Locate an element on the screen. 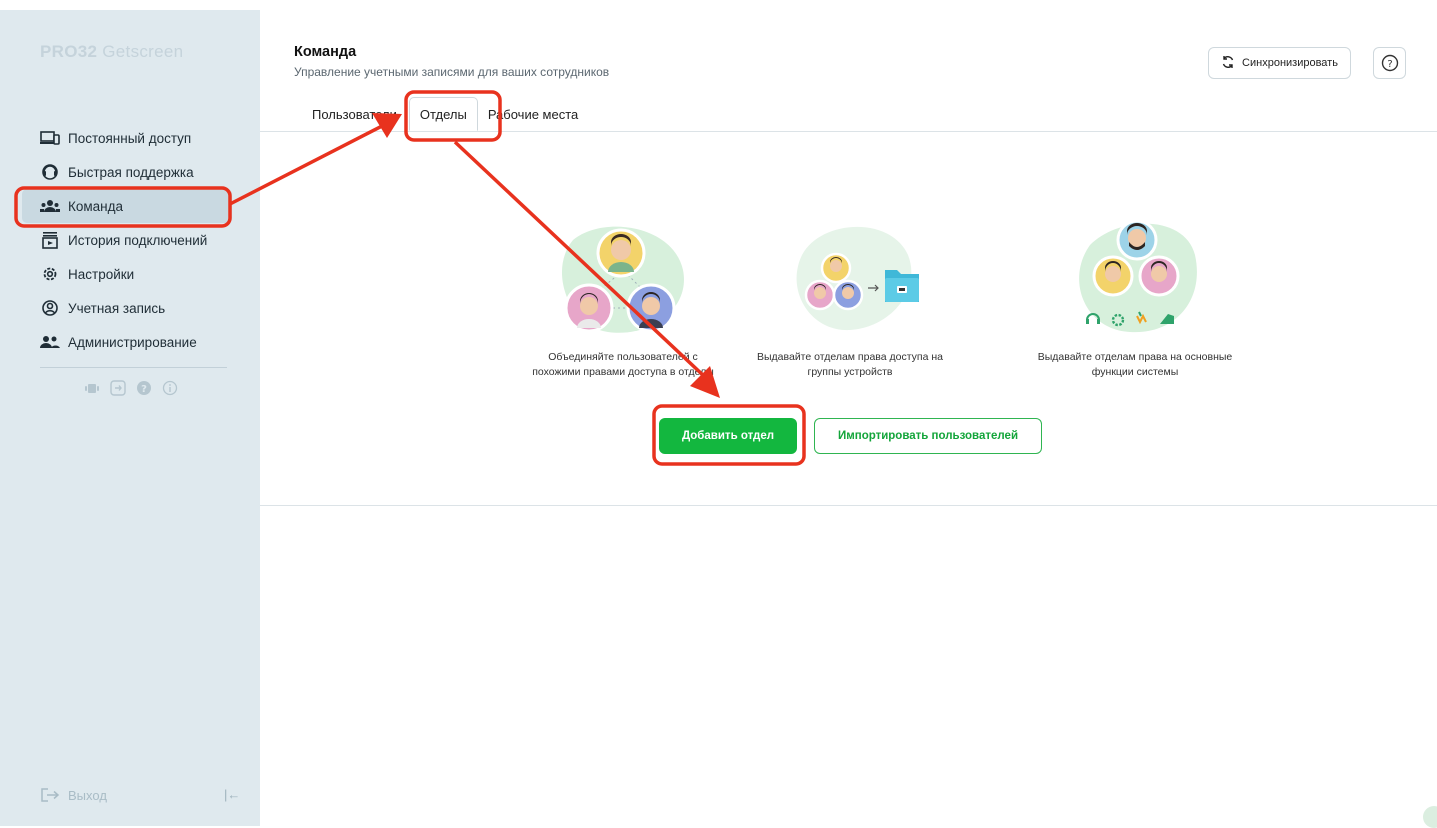 The width and height of the screenshot is (1437, 828). feature-caption-line: Выдавайте отделам права доступа на is located at coordinates (850, 357).